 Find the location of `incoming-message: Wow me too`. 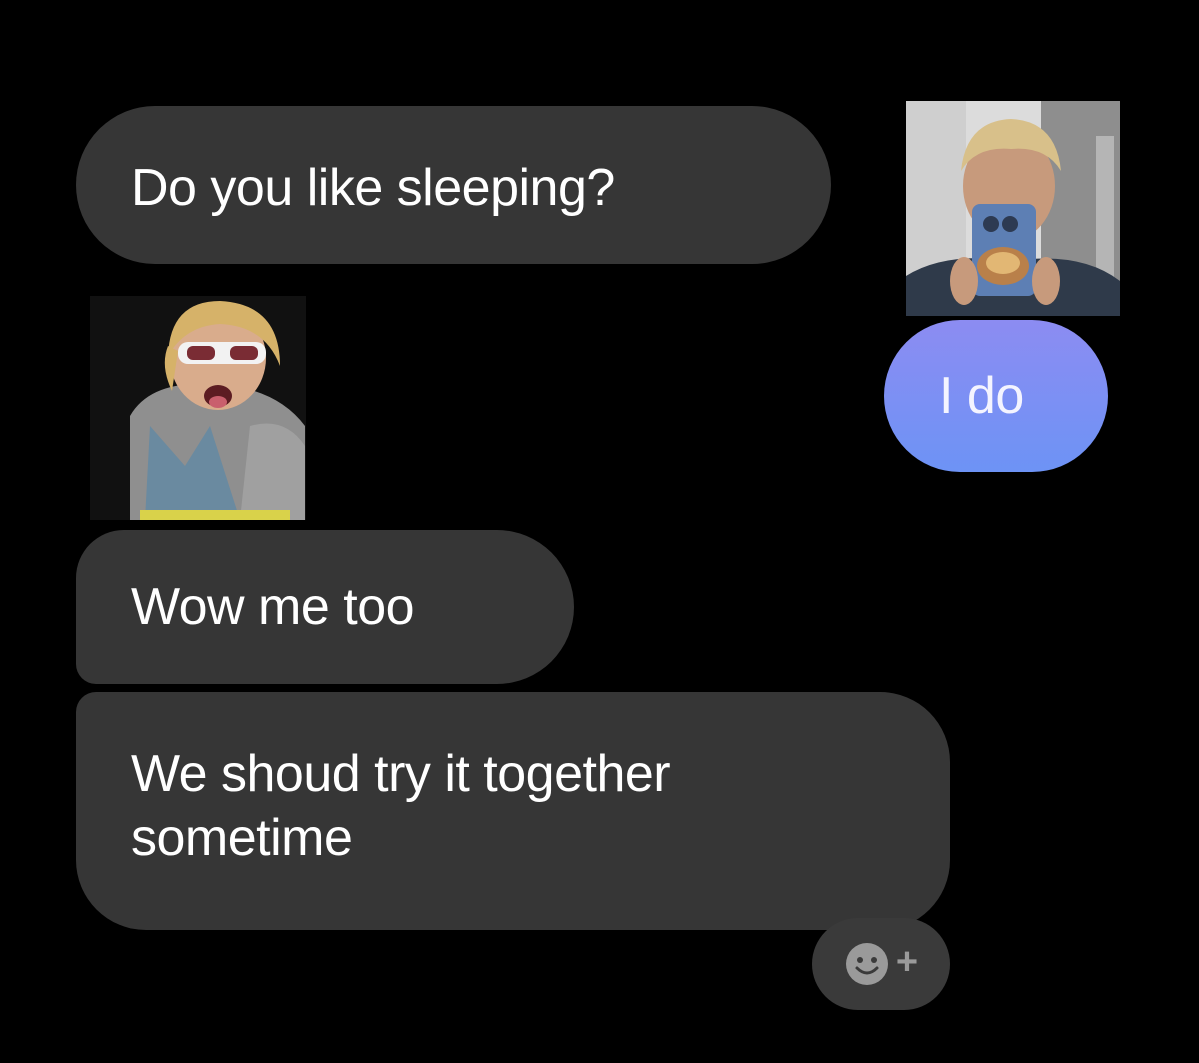

incoming-message: Wow me too is located at coordinates (325, 607).